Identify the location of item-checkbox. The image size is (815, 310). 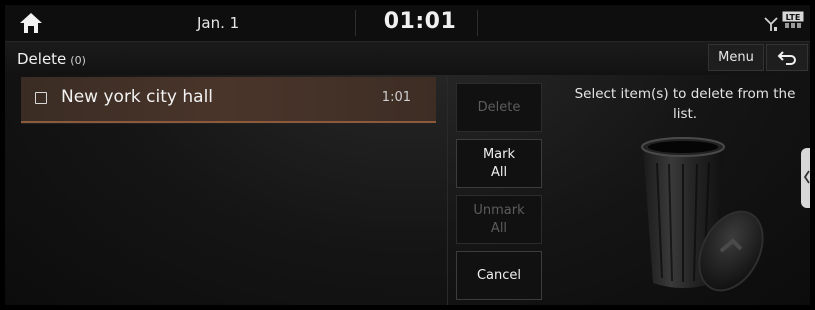
(41, 98).